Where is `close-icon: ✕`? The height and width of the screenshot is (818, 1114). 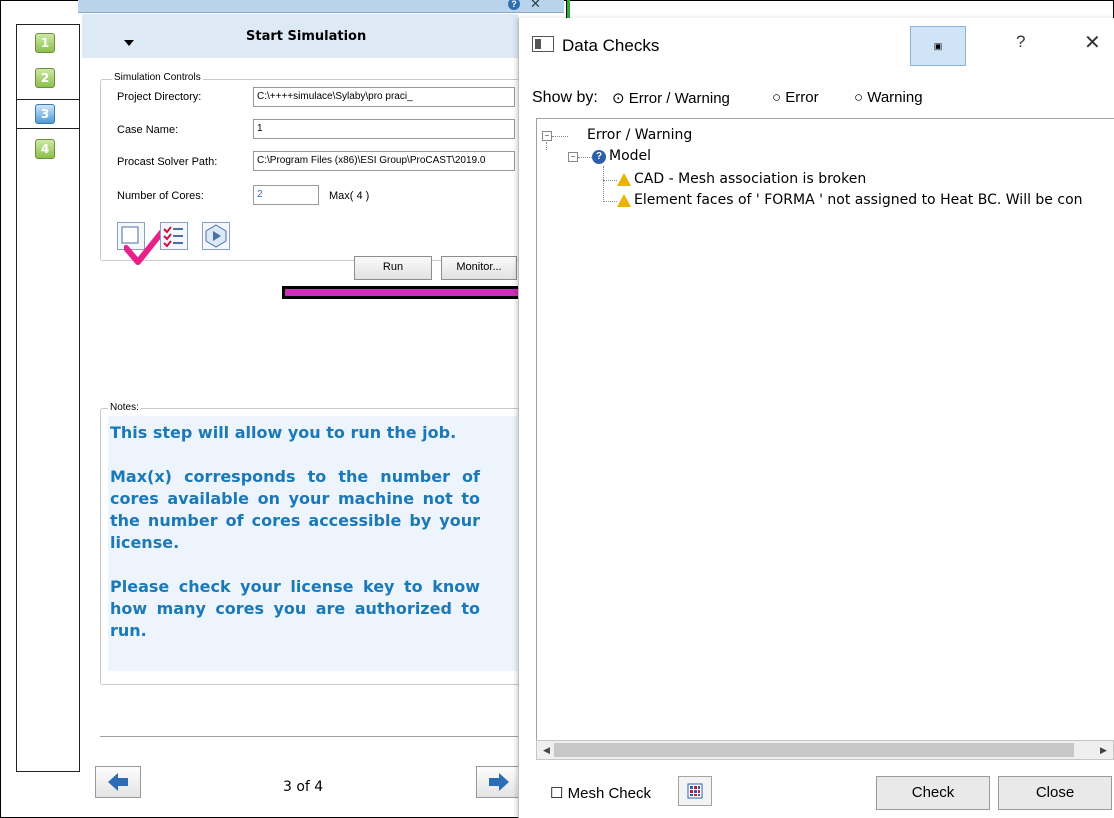
close-icon: ✕ is located at coordinates (535, 6).